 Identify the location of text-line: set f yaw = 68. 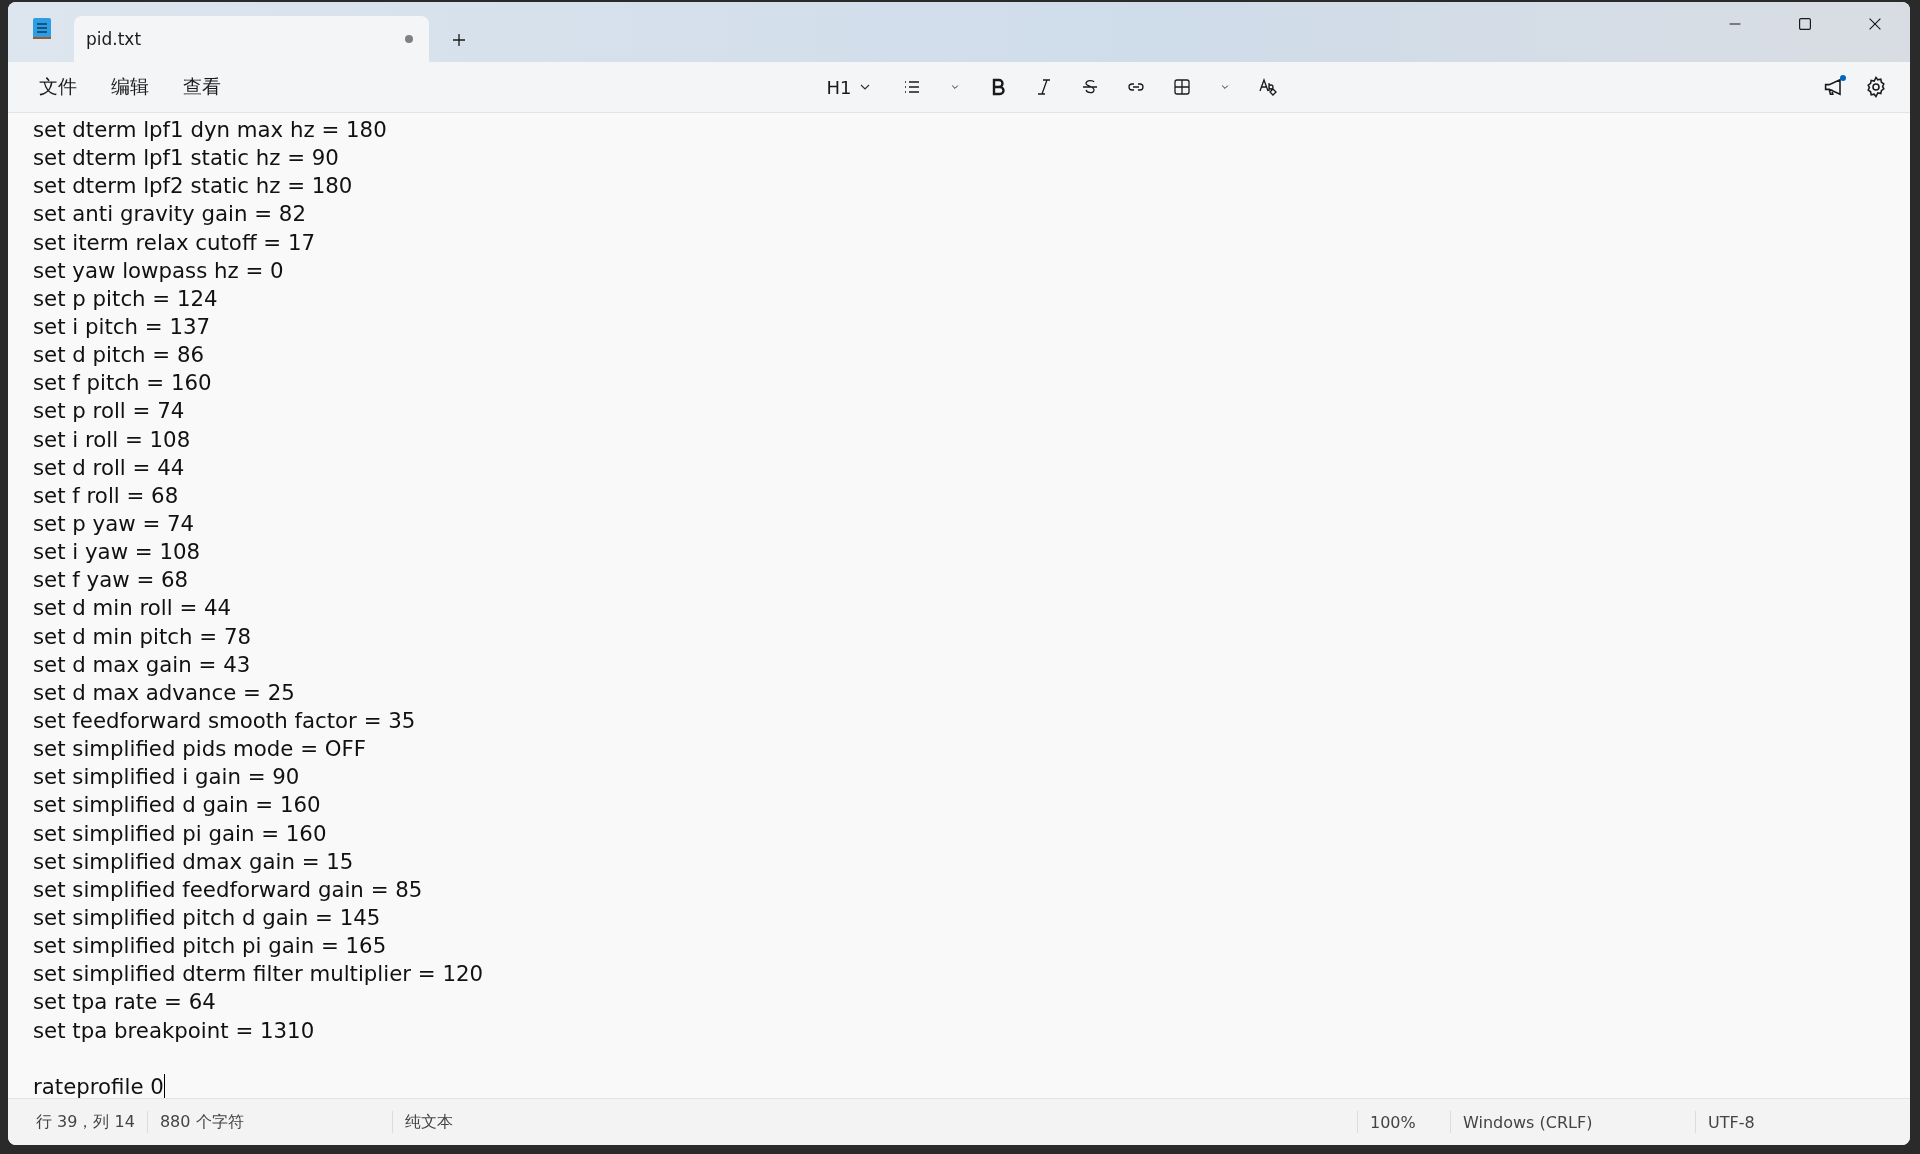
(111, 580).